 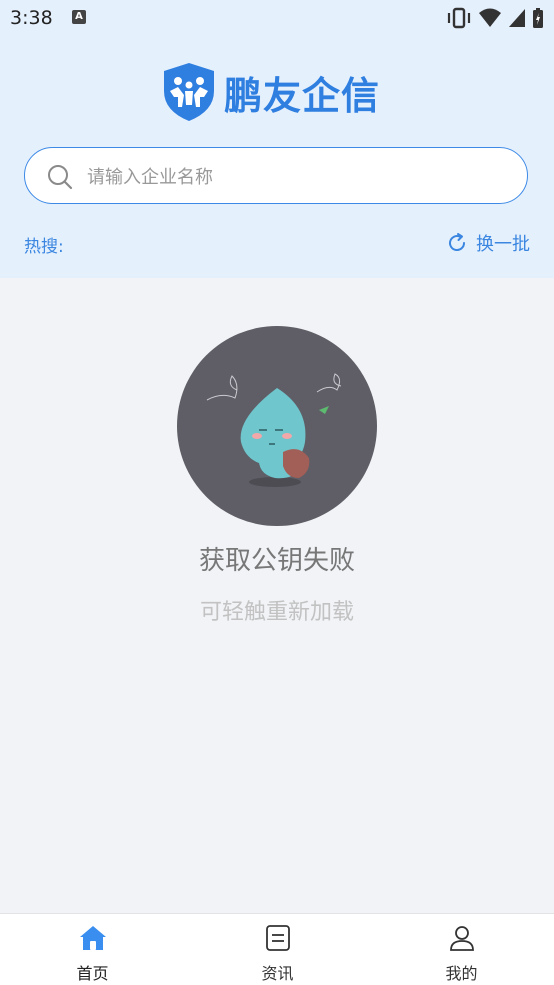 What do you see at coordinates (44, 247) in the screenshot?
I see `hot-search-label: 热搜:` at bounding box center [44, 247].